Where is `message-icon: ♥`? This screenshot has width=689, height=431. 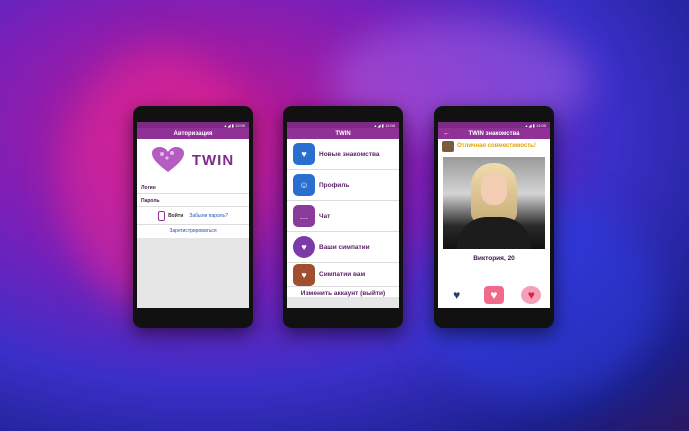
message-icon: ♥ is located at coordinates (493, 295).